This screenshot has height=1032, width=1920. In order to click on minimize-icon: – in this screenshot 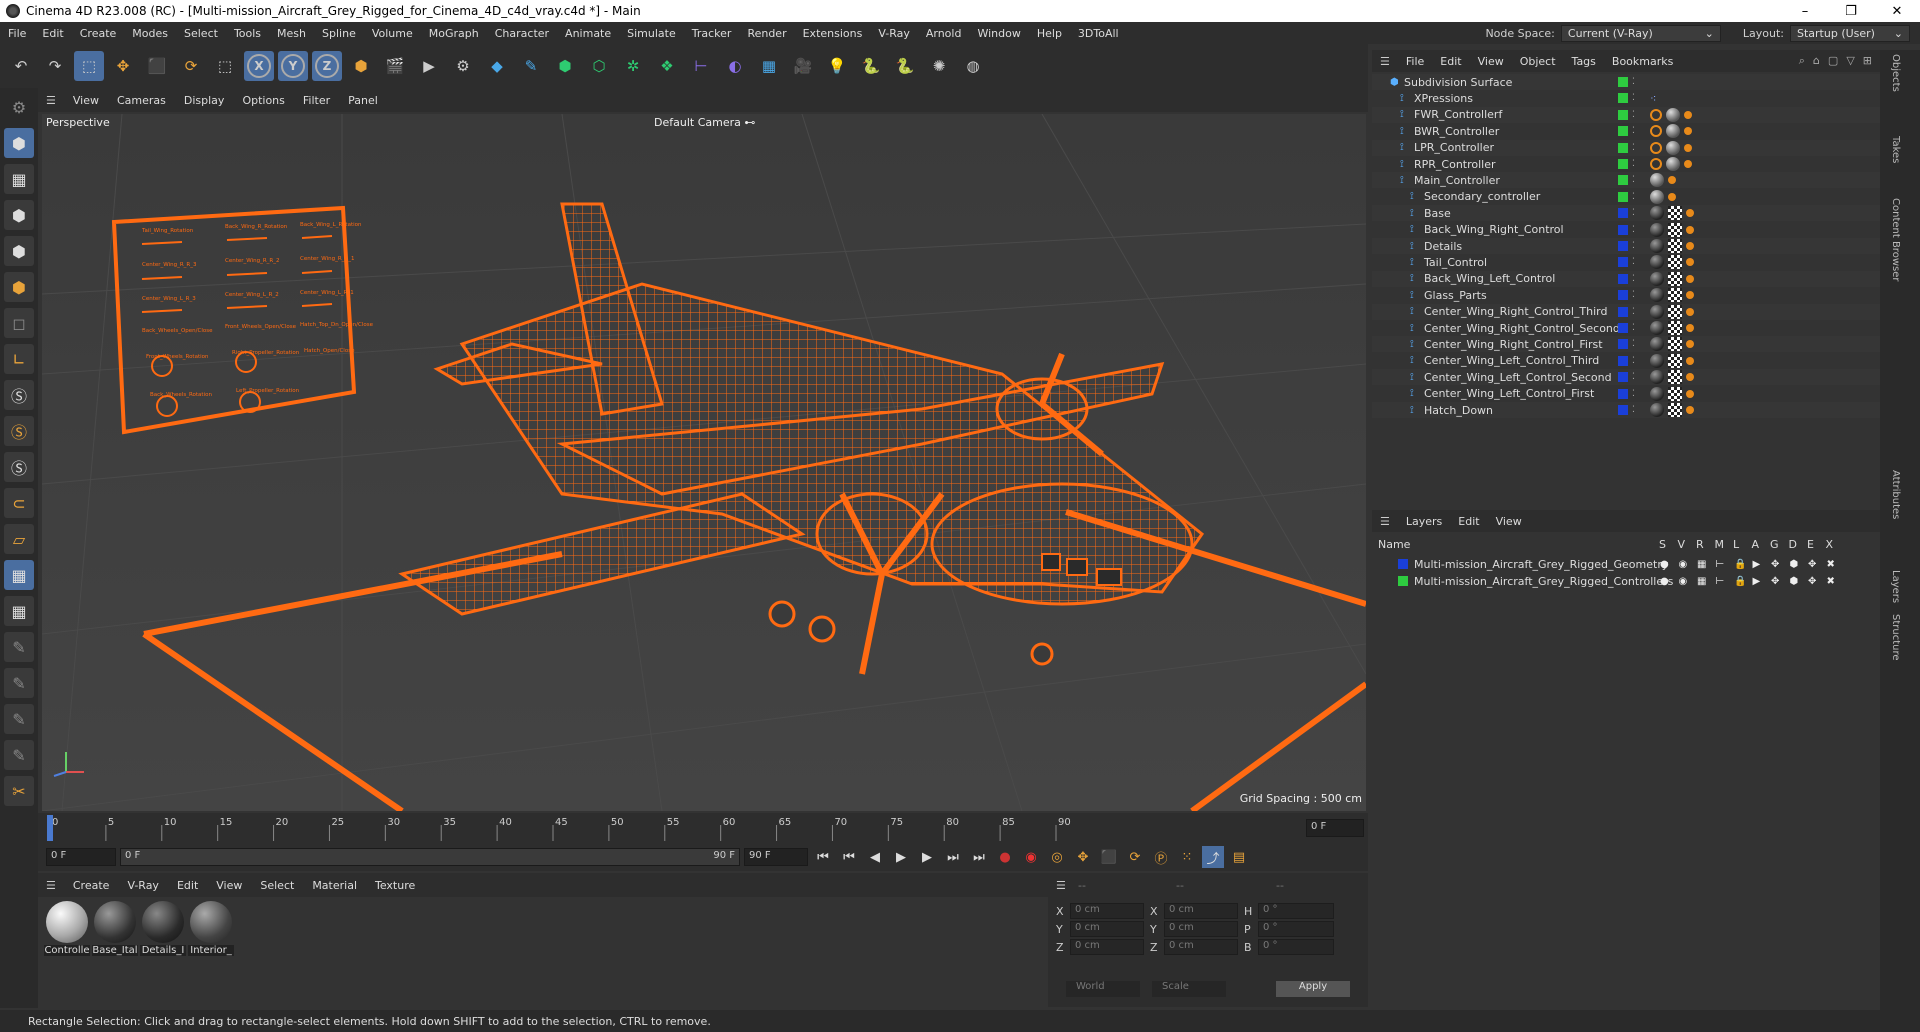, I will do `click(1805, 11)`.